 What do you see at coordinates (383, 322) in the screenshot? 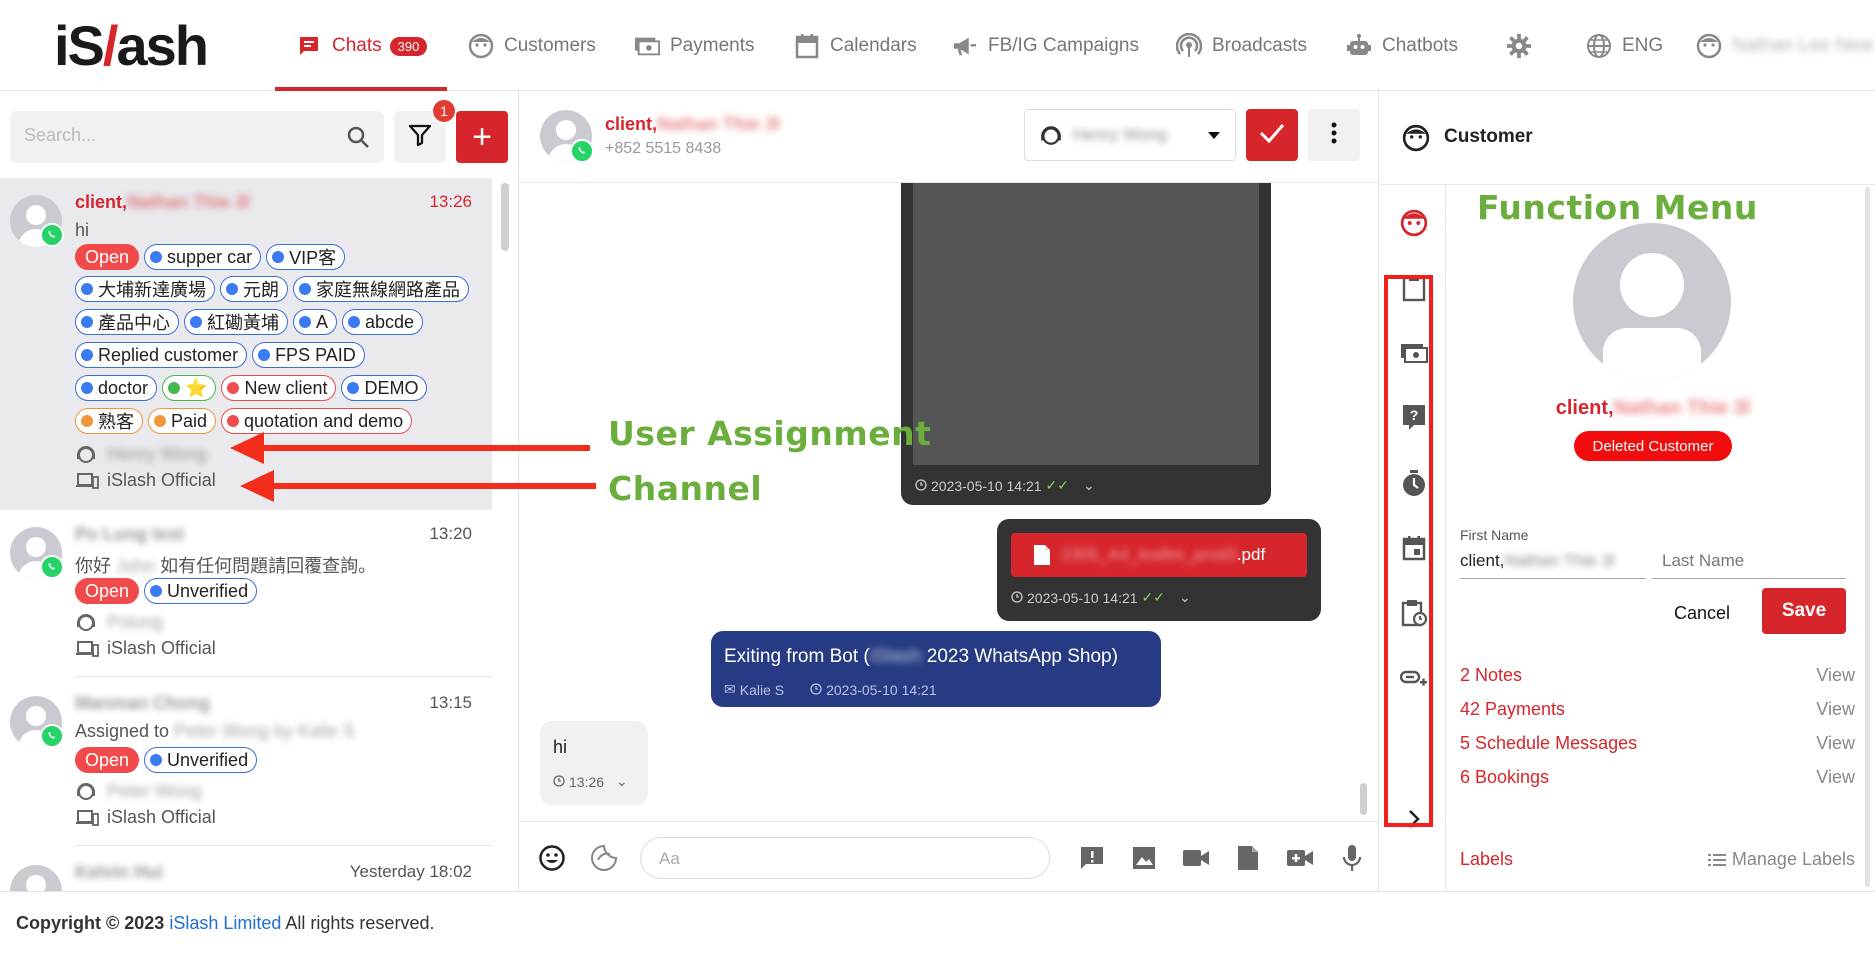
I see `tag-chip: abcde` at bounding box center [383, 322].